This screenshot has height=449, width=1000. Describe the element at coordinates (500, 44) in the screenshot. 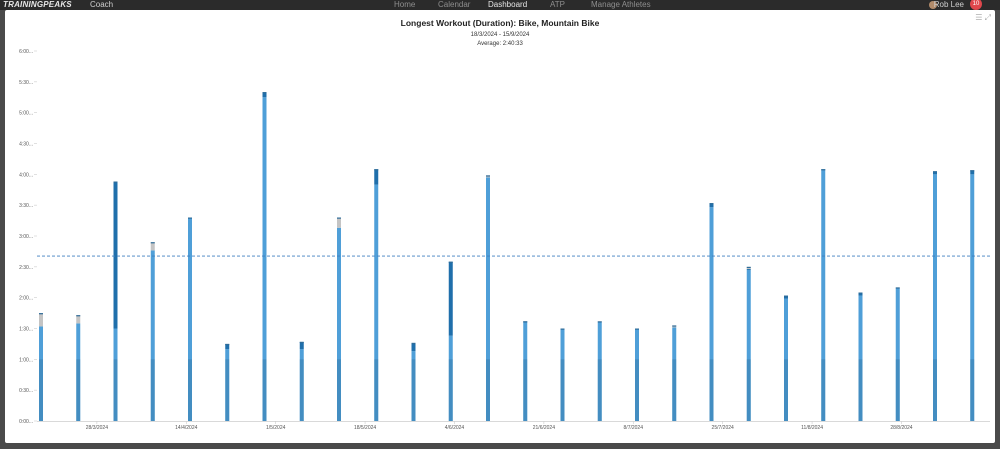

I see `average-label: Average: 2:40:33` at that location.